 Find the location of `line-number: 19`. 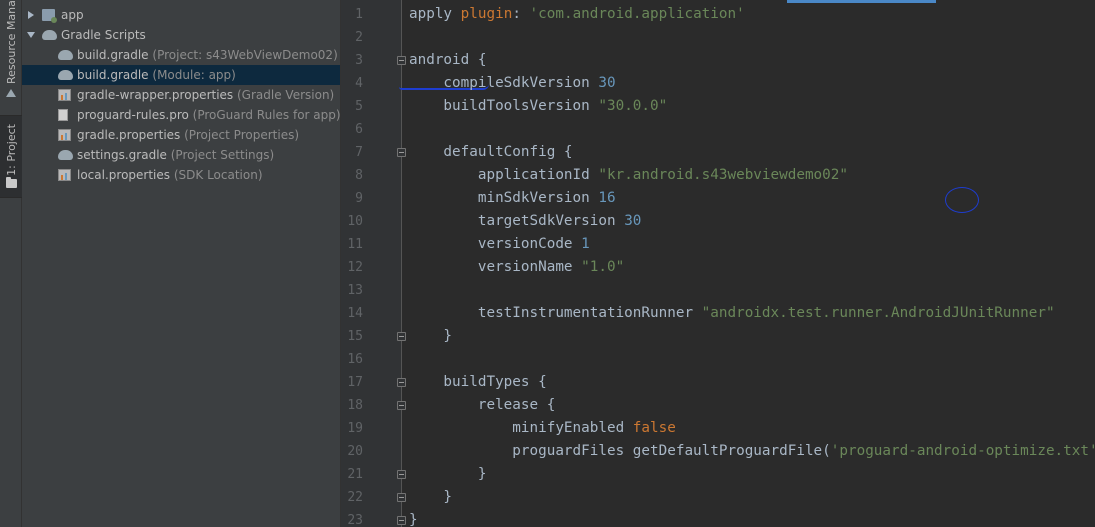

line-number: 19 is located at coordinates (355, 428).